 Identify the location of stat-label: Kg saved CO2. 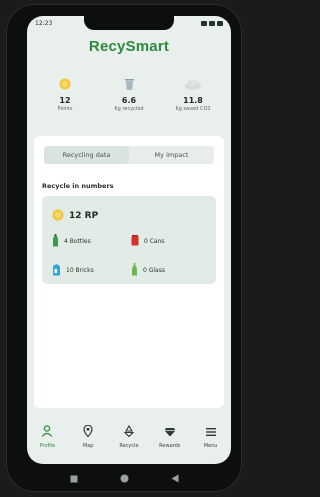
(193, 109).